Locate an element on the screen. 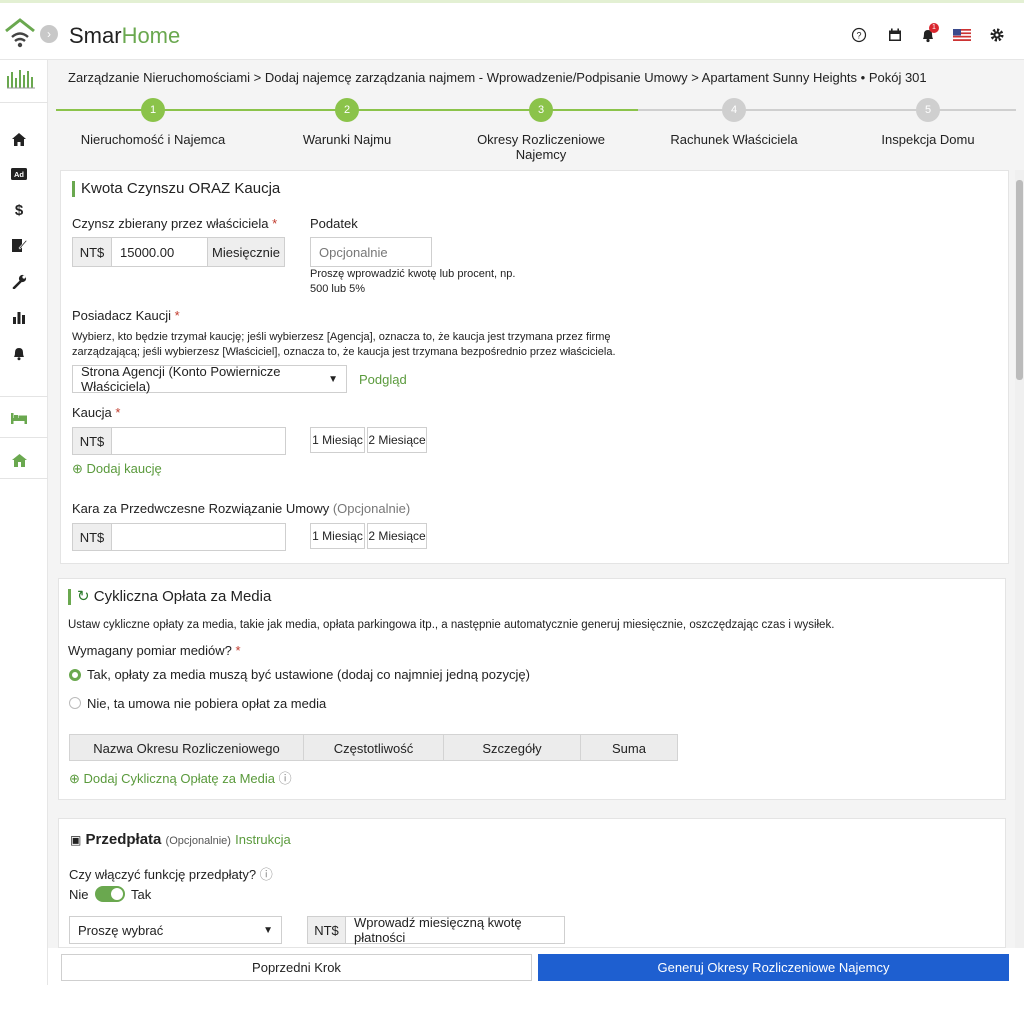 Image resolution: width=1024 pixels, height=1024 pixels. help-icon: ? is located at coordinates (859, 35).